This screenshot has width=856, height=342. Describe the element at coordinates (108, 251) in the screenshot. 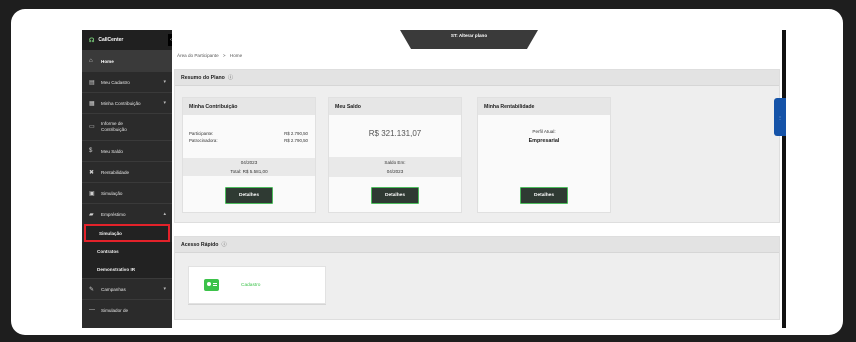

I see `sidebar-subitem-label: Contratos` at that location.